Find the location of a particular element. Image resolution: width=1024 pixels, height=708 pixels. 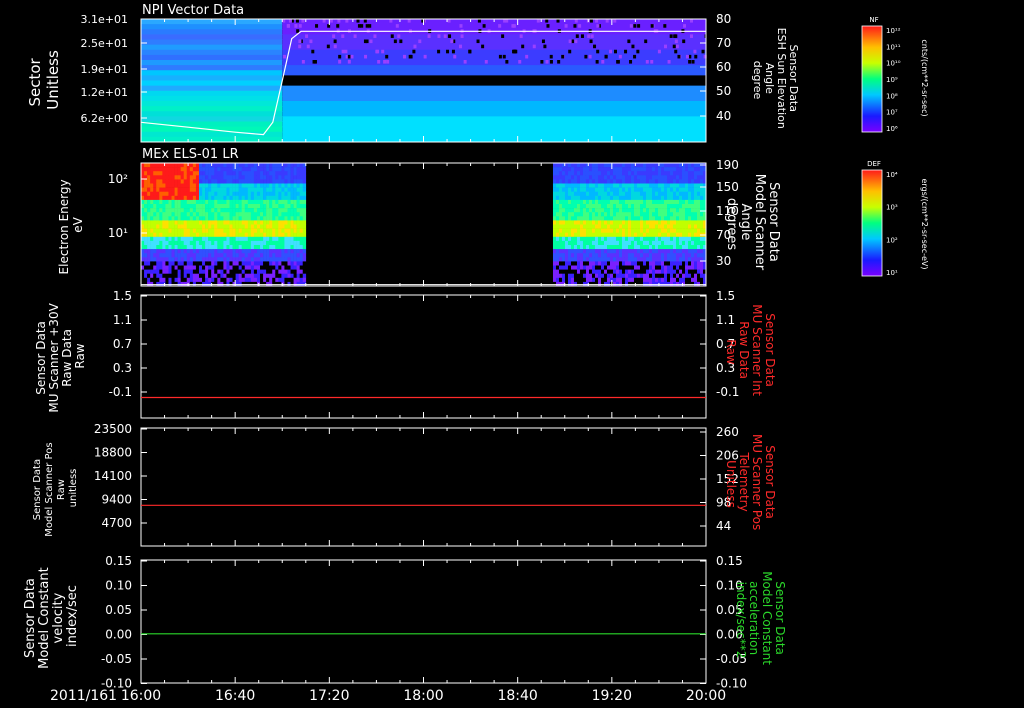

els-colorbar: DEF 10⁴10³10²10¹ ergs/(cm**2-sr-sec-eV) is located at coordinates (895, 218).